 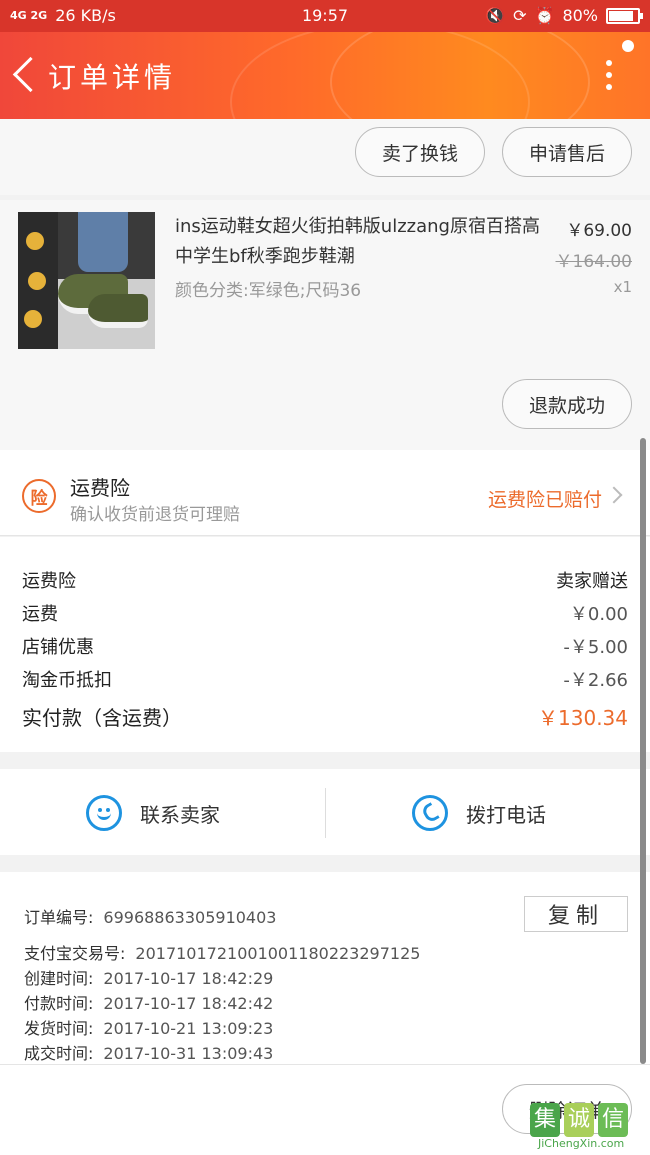 I want to click on apply-aftersale-button: 申请售后, so click(x=567, y=152).